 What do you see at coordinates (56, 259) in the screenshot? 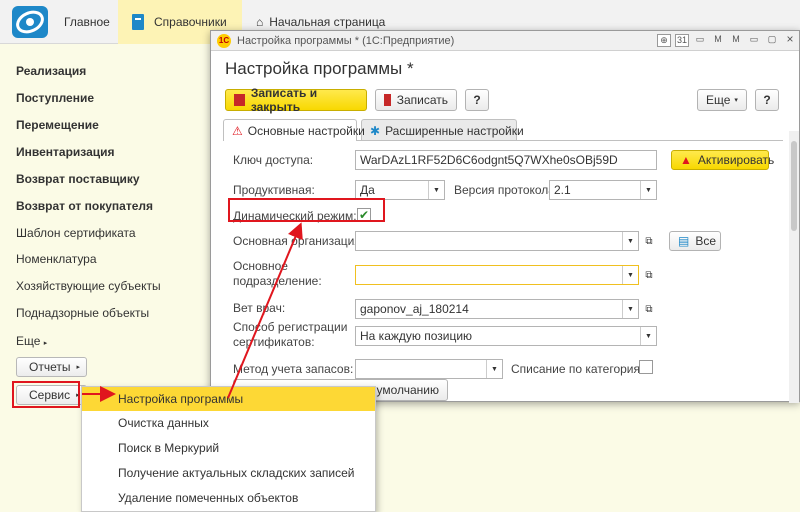
I see `sidebar-item-nomenclature: Номенклатура` at bounding box center [56, 259].